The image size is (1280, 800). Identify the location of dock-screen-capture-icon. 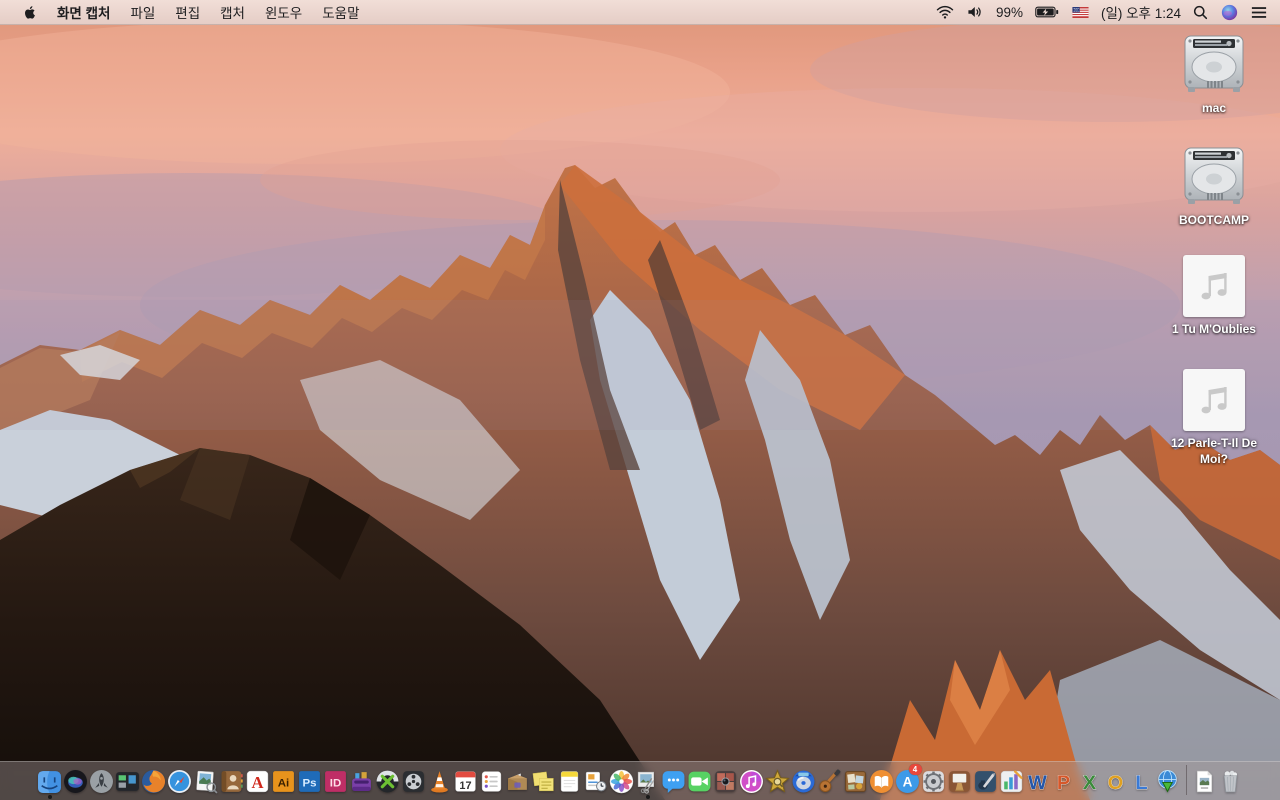
(648, 781).